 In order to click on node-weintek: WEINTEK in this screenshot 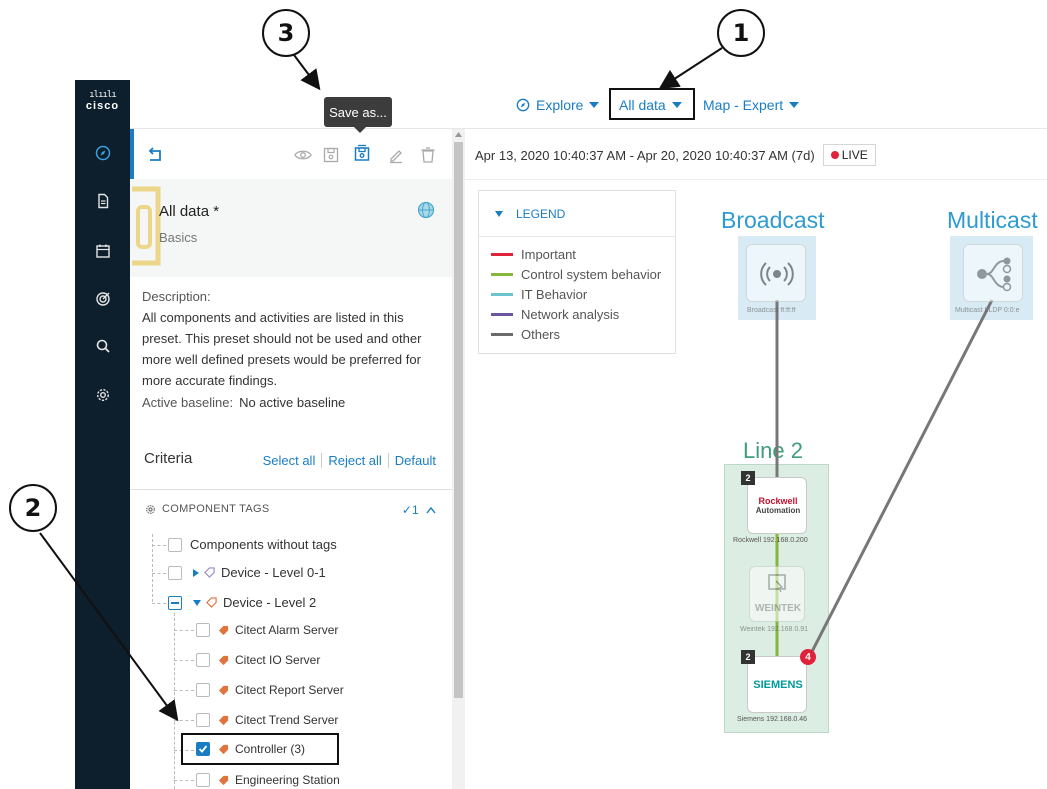, I will do `click(777, 594)`.